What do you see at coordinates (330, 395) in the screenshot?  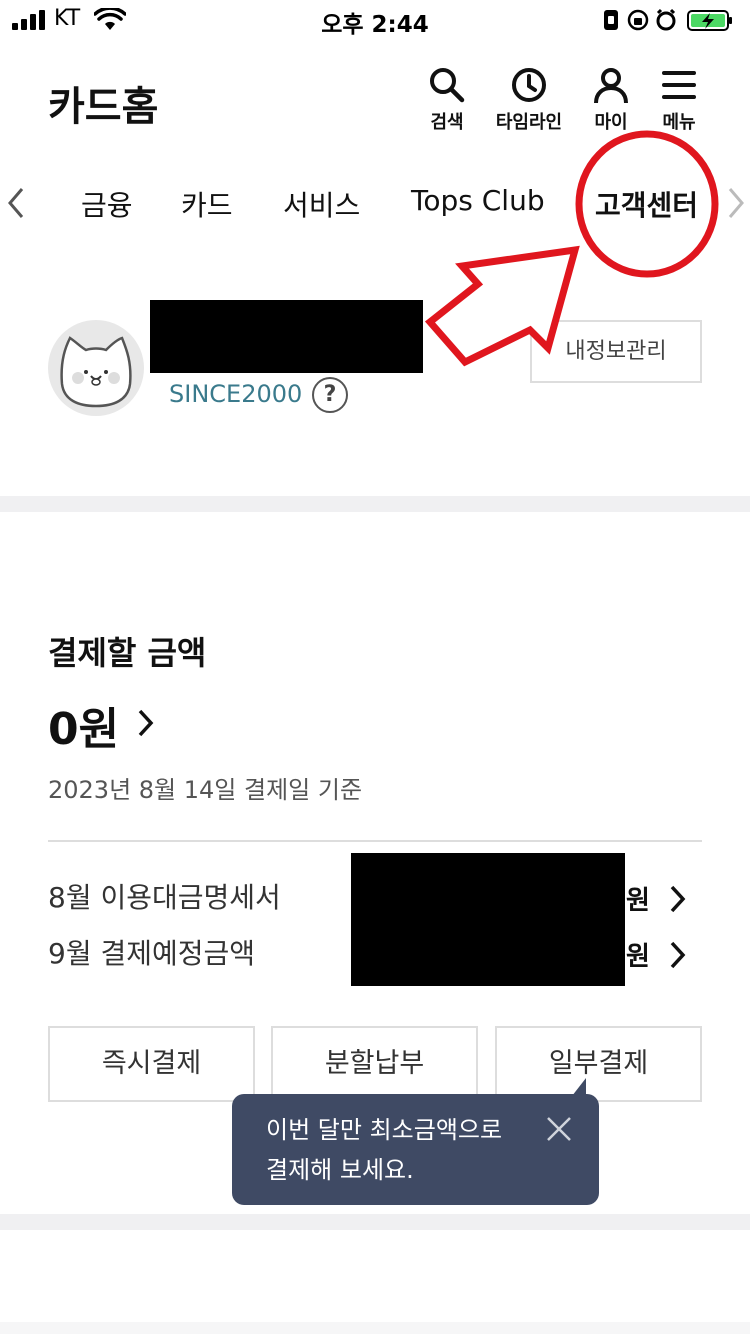 I see `grade-help-button: ?` at bounding box center [330, 395].